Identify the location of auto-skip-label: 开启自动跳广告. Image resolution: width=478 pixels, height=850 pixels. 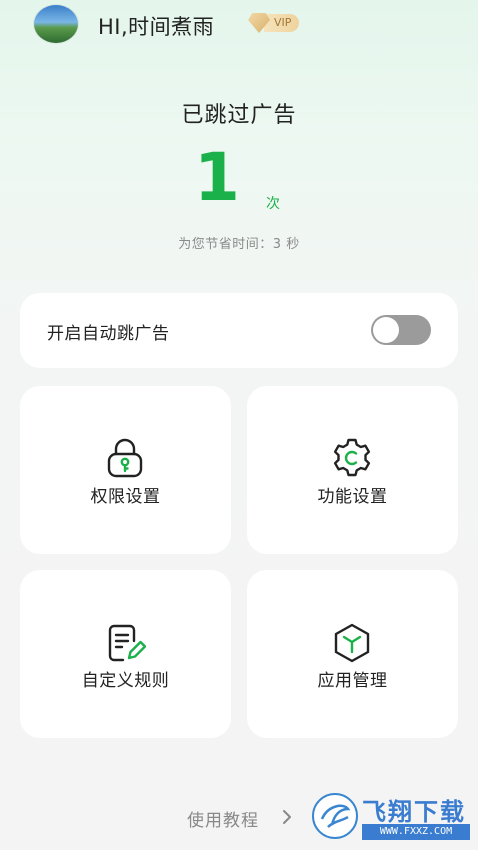
(108, 334).